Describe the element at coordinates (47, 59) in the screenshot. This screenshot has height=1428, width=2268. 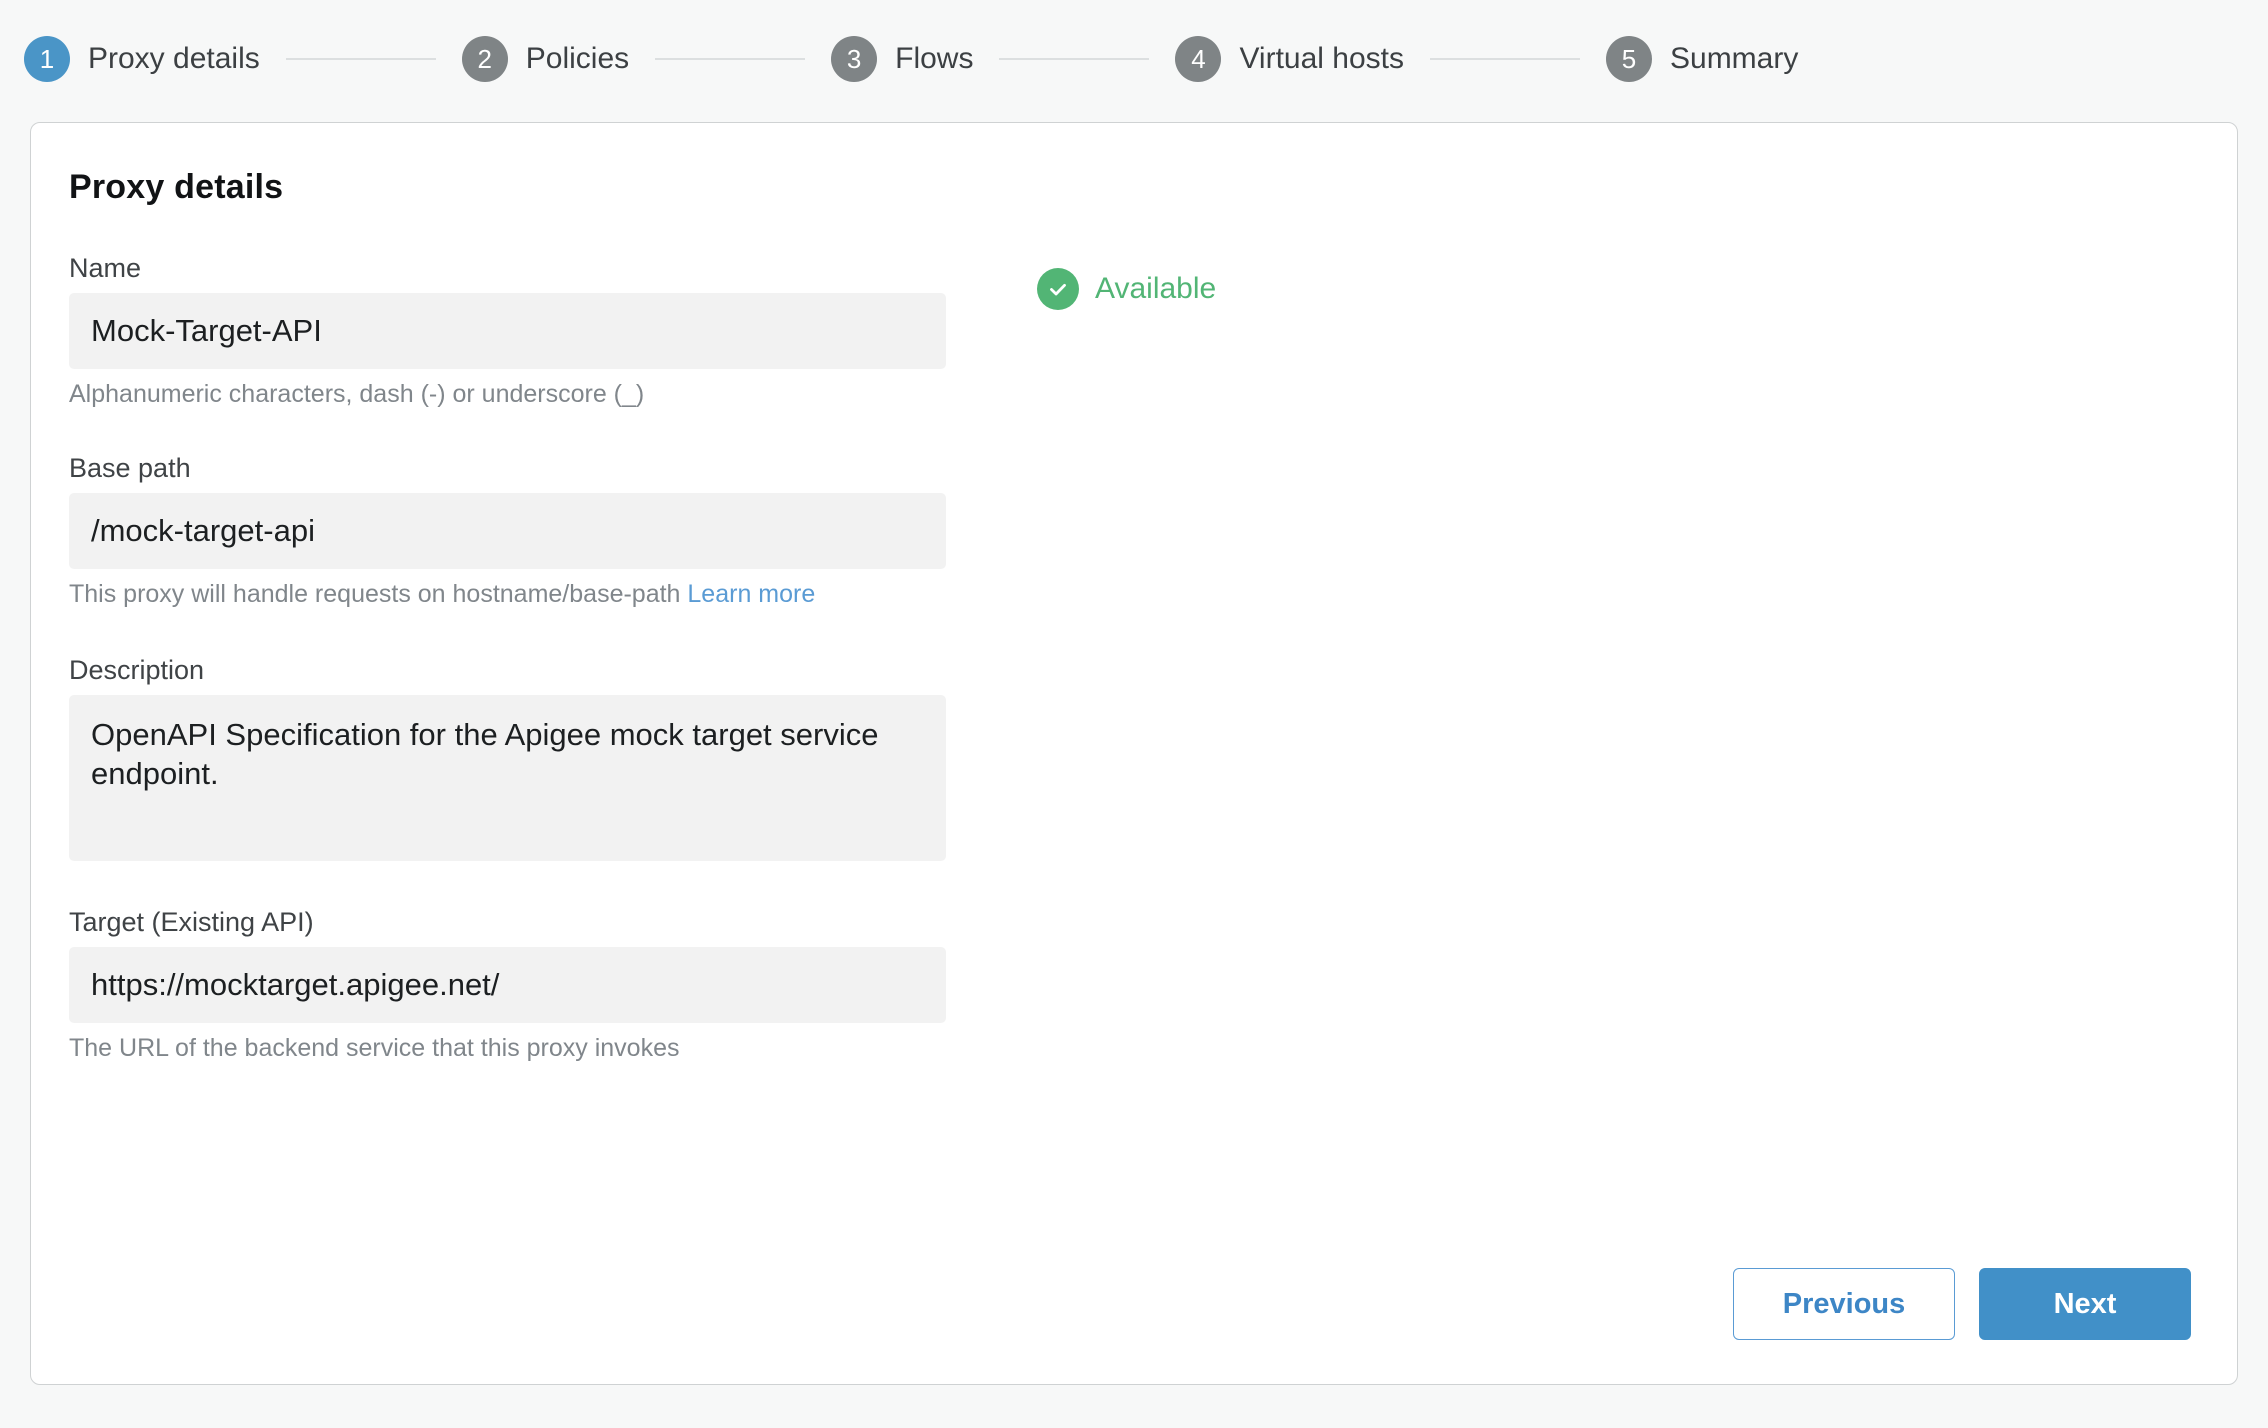
I see `step-number-badge-1: 1` at that location.